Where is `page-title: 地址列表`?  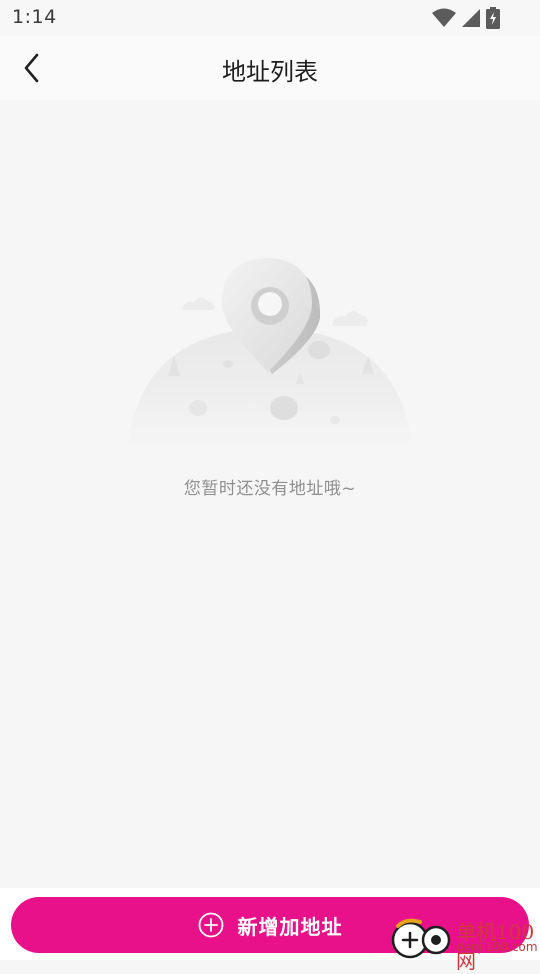 page-title: 地址列表 is located at coordinates (270, 72).